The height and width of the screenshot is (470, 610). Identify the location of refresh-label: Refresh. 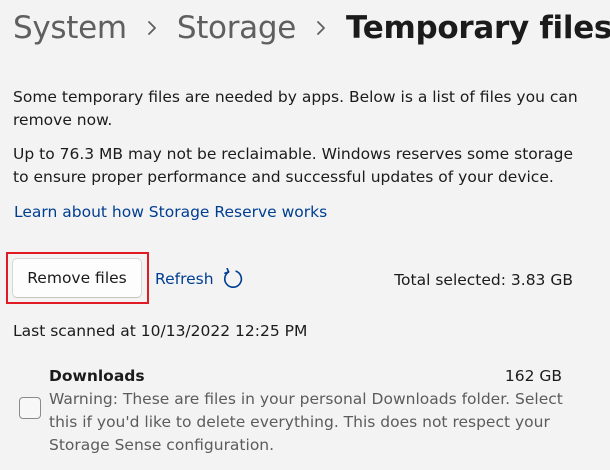
(184, 279).